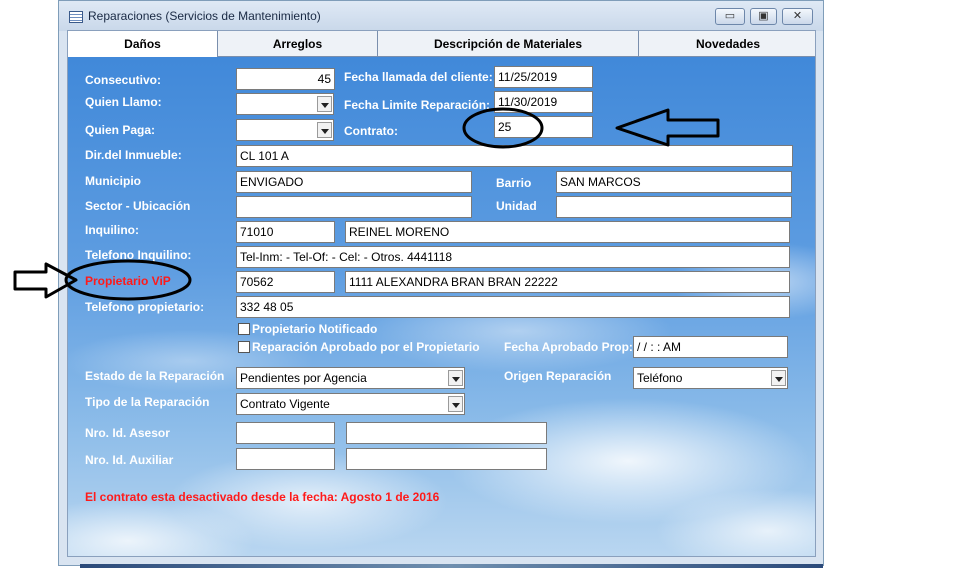 Image resolution: width=960 pixels, height=568 pixels. Describe the element at coordinates (514, 156) in the screenshot. I see `direccion-field: CL 101 A` at that location.